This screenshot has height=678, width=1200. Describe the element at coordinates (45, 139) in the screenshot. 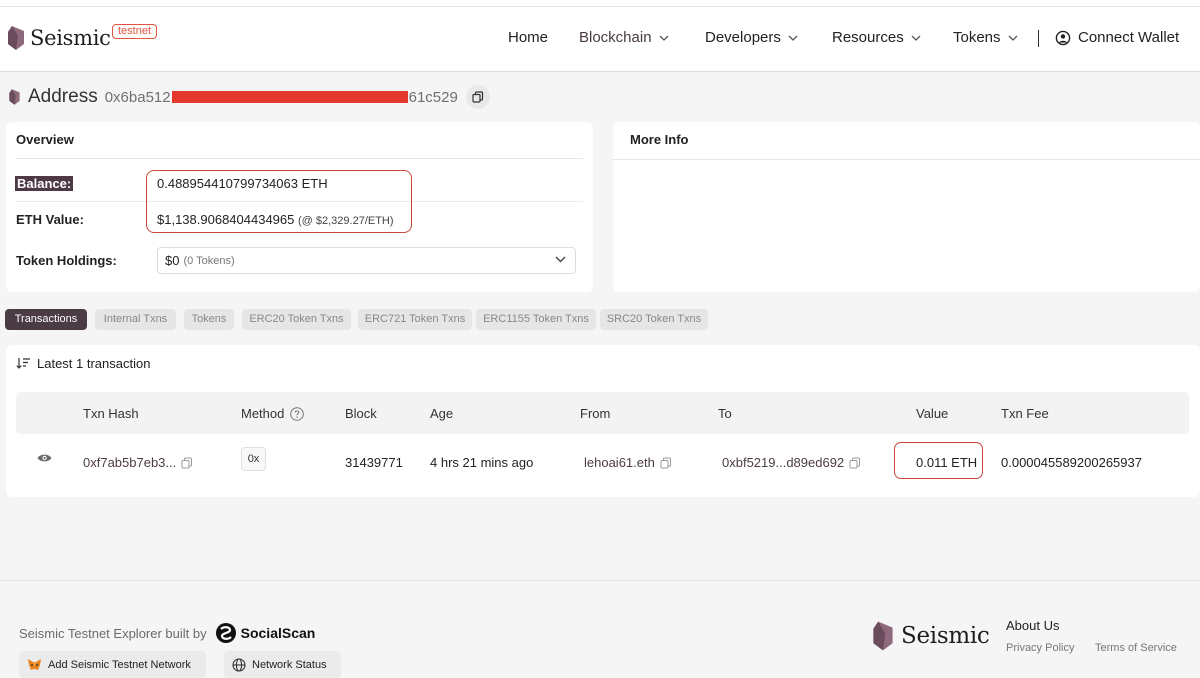

I see `overview-title: Overview` at that location.